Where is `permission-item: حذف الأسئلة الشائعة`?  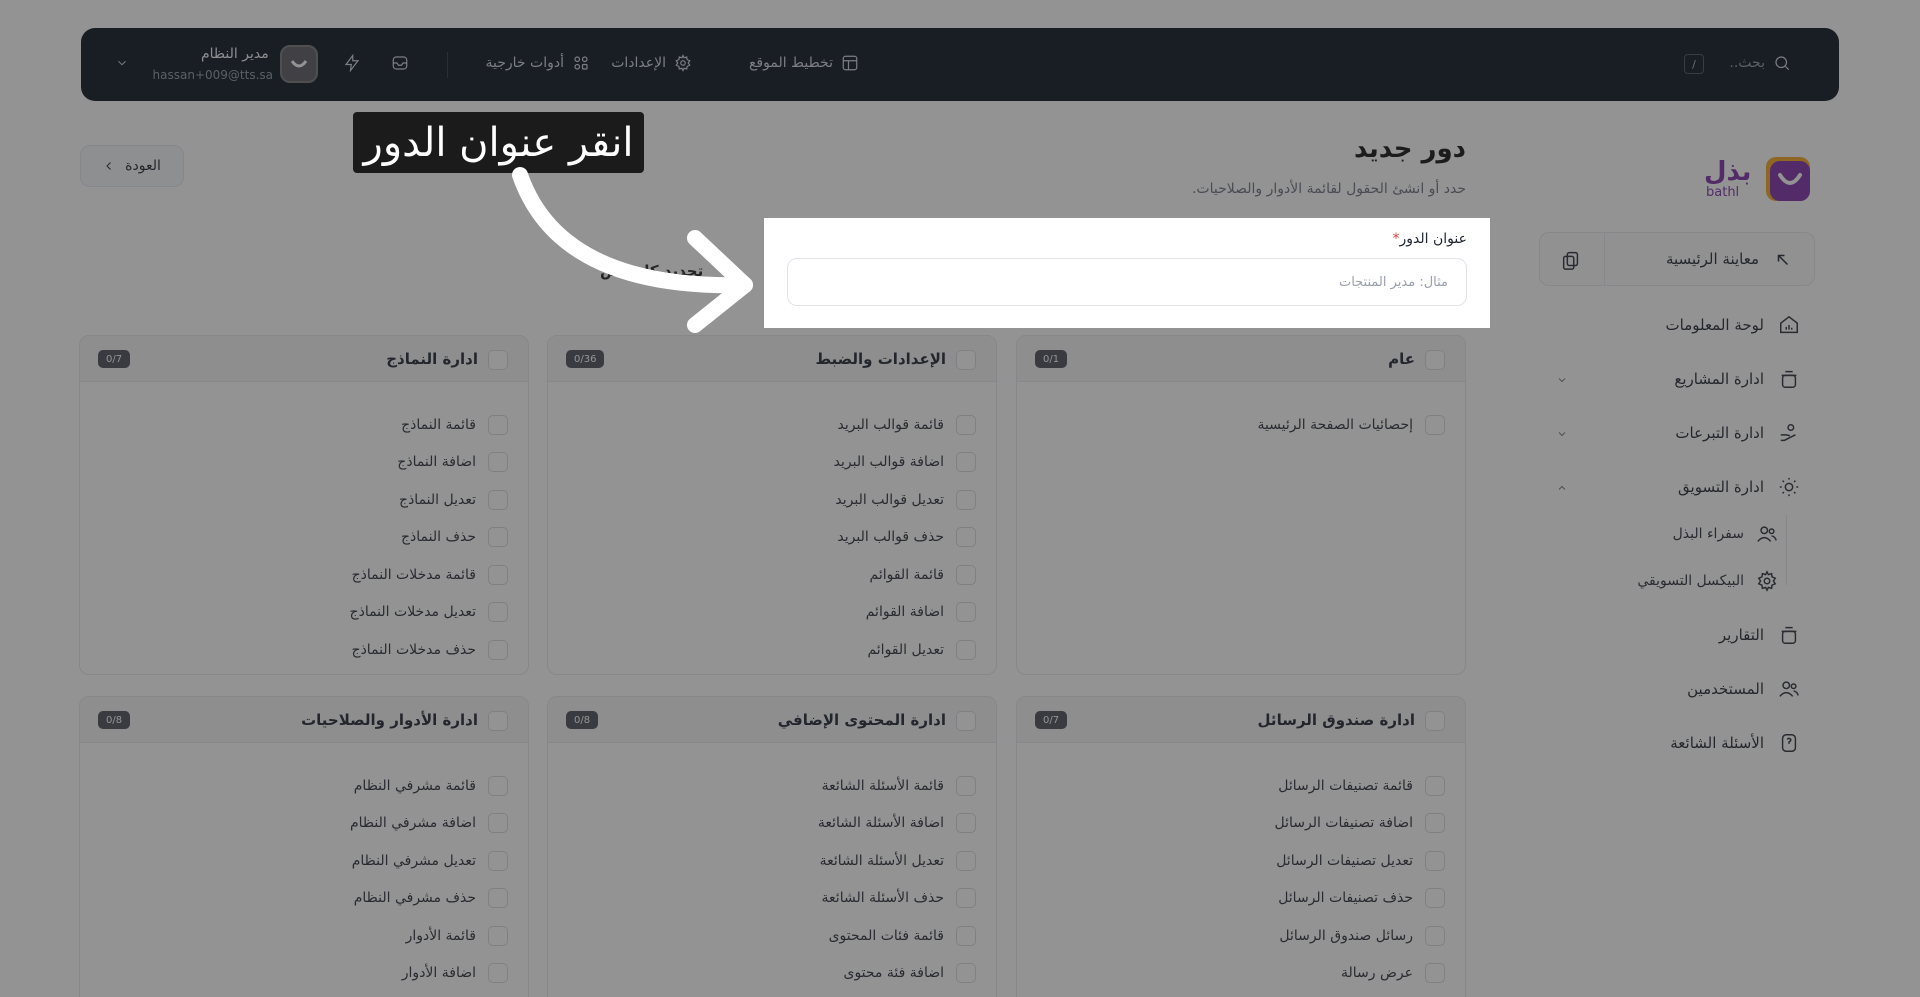
permission-item: حذف الأسئلة الشائعة is located at coordinates (772, 899).